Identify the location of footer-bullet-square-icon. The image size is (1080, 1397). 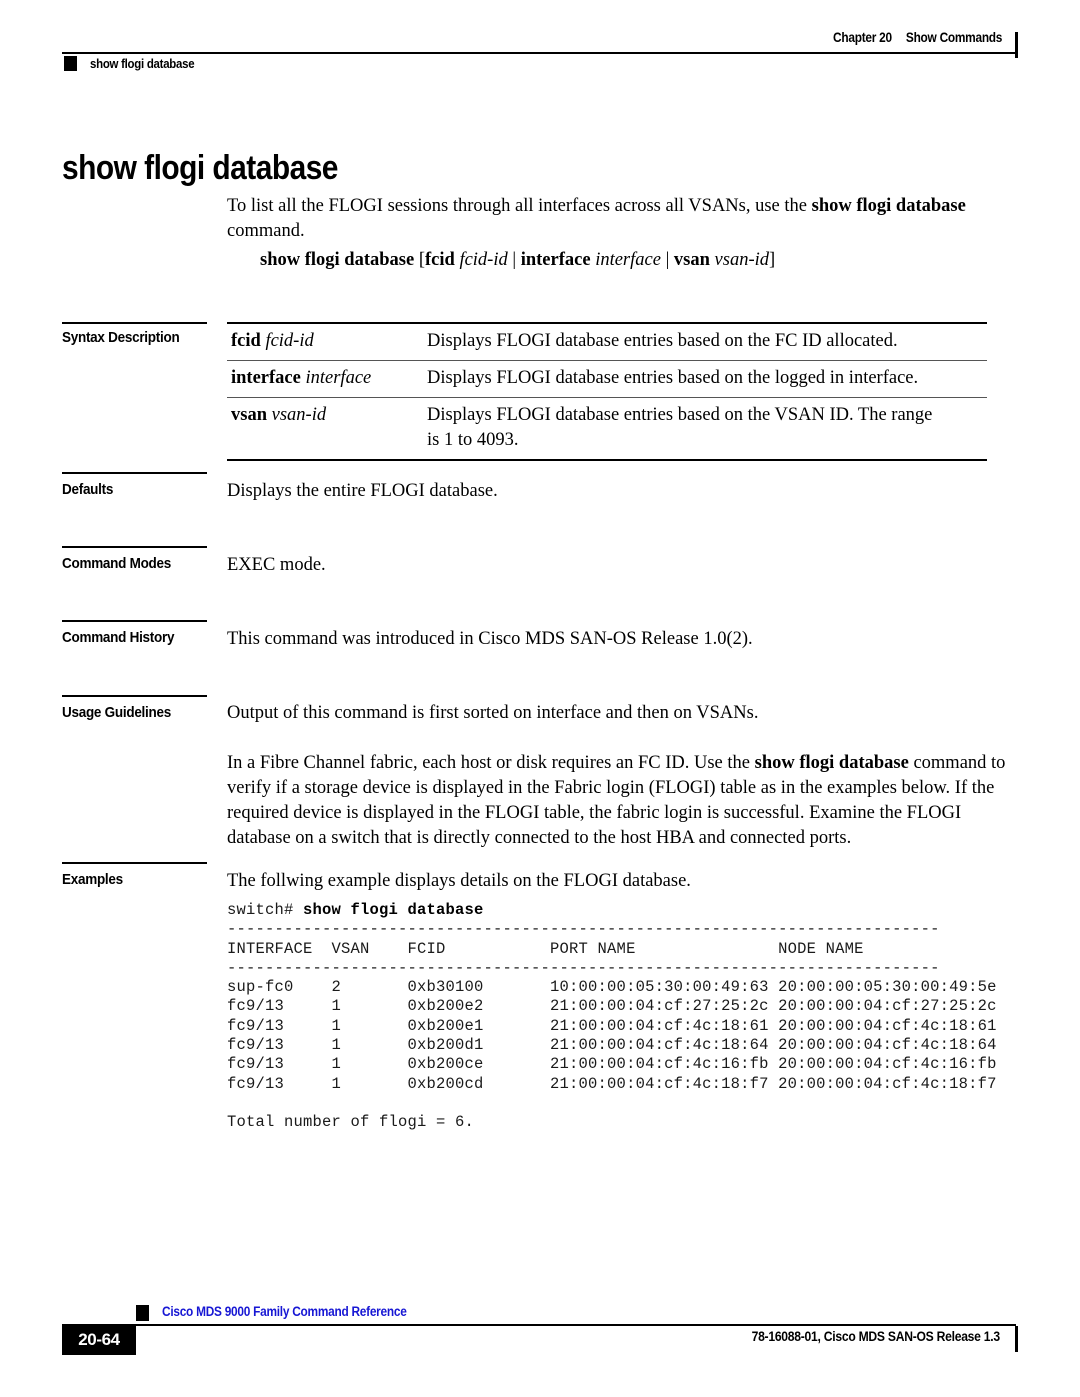
(142, 1313).